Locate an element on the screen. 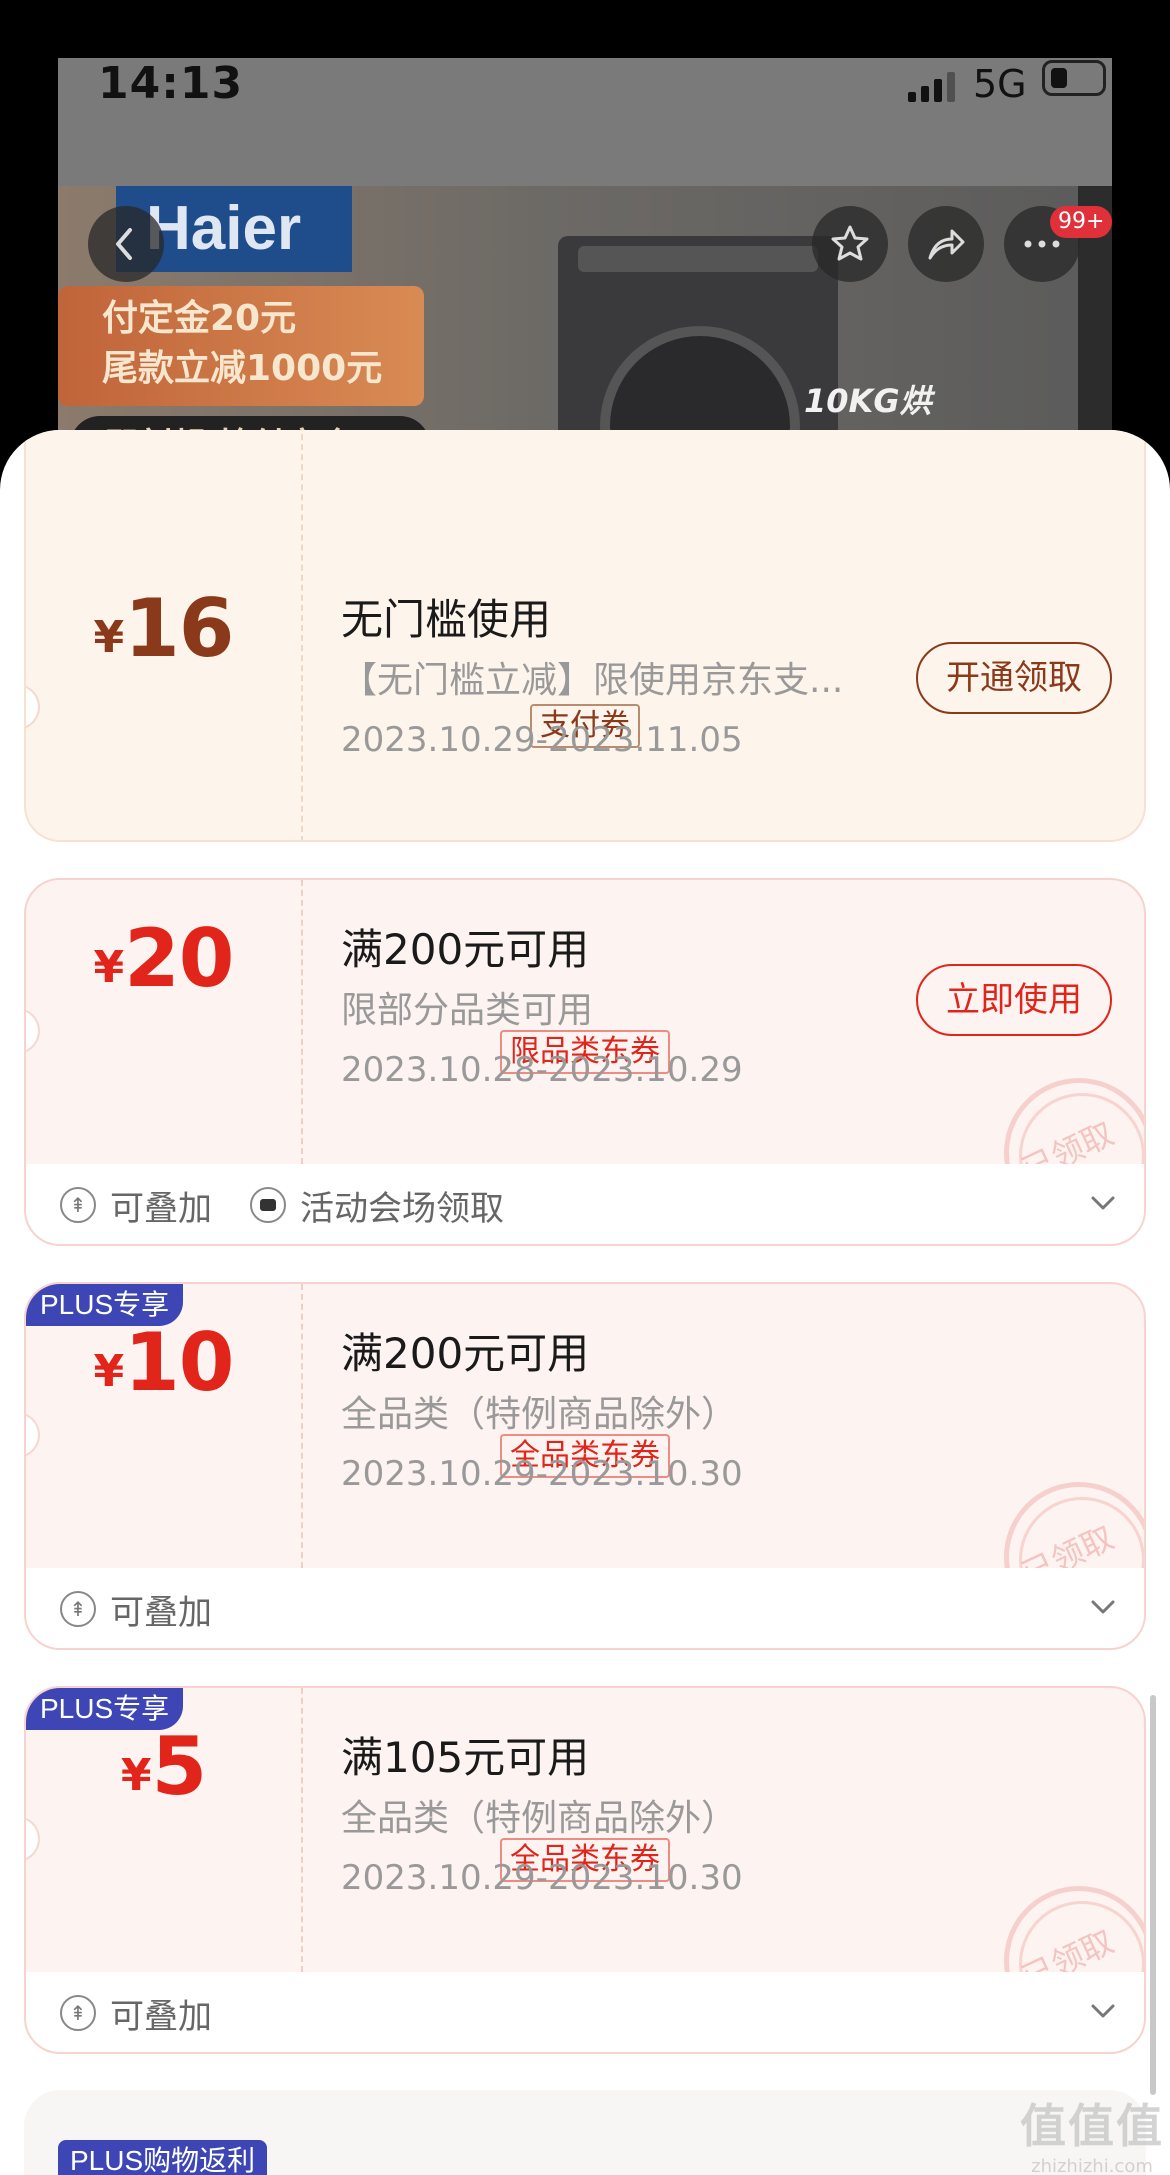 This screenshot has width=1170, height=2175. coupon-info: 满200元可用 限部分品类可用 2023.10.28-2023.10.29 is located at coordinates (542, 1008).